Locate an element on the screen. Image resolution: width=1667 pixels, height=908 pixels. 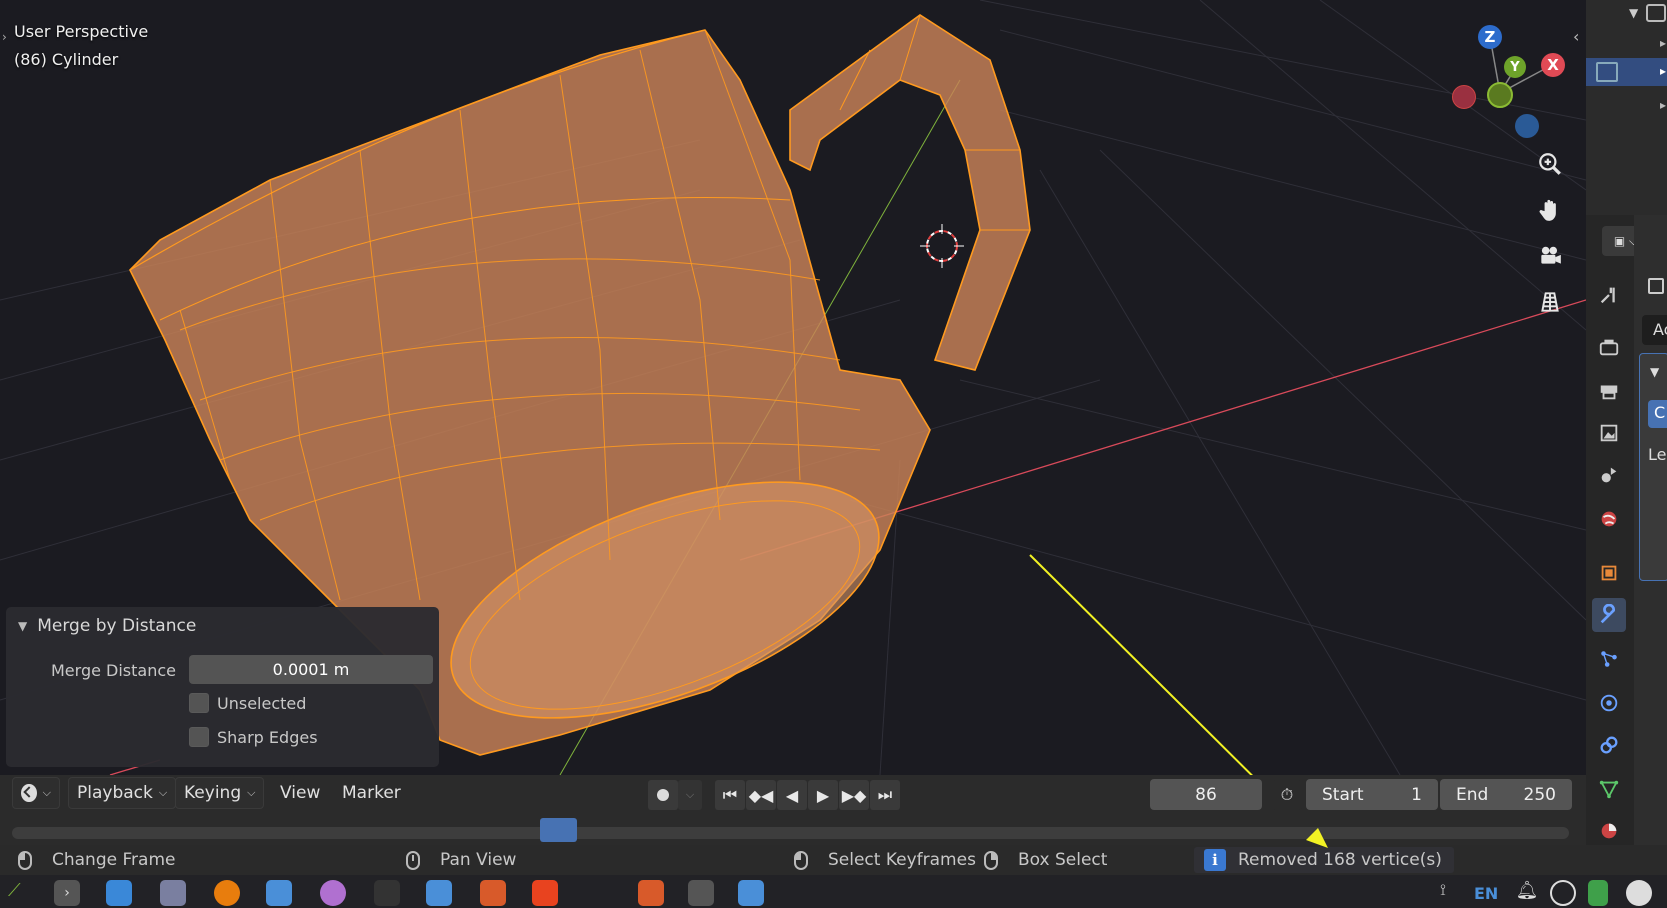
keying-menu: Keying ⌵ is located at coordinates (220, 793).